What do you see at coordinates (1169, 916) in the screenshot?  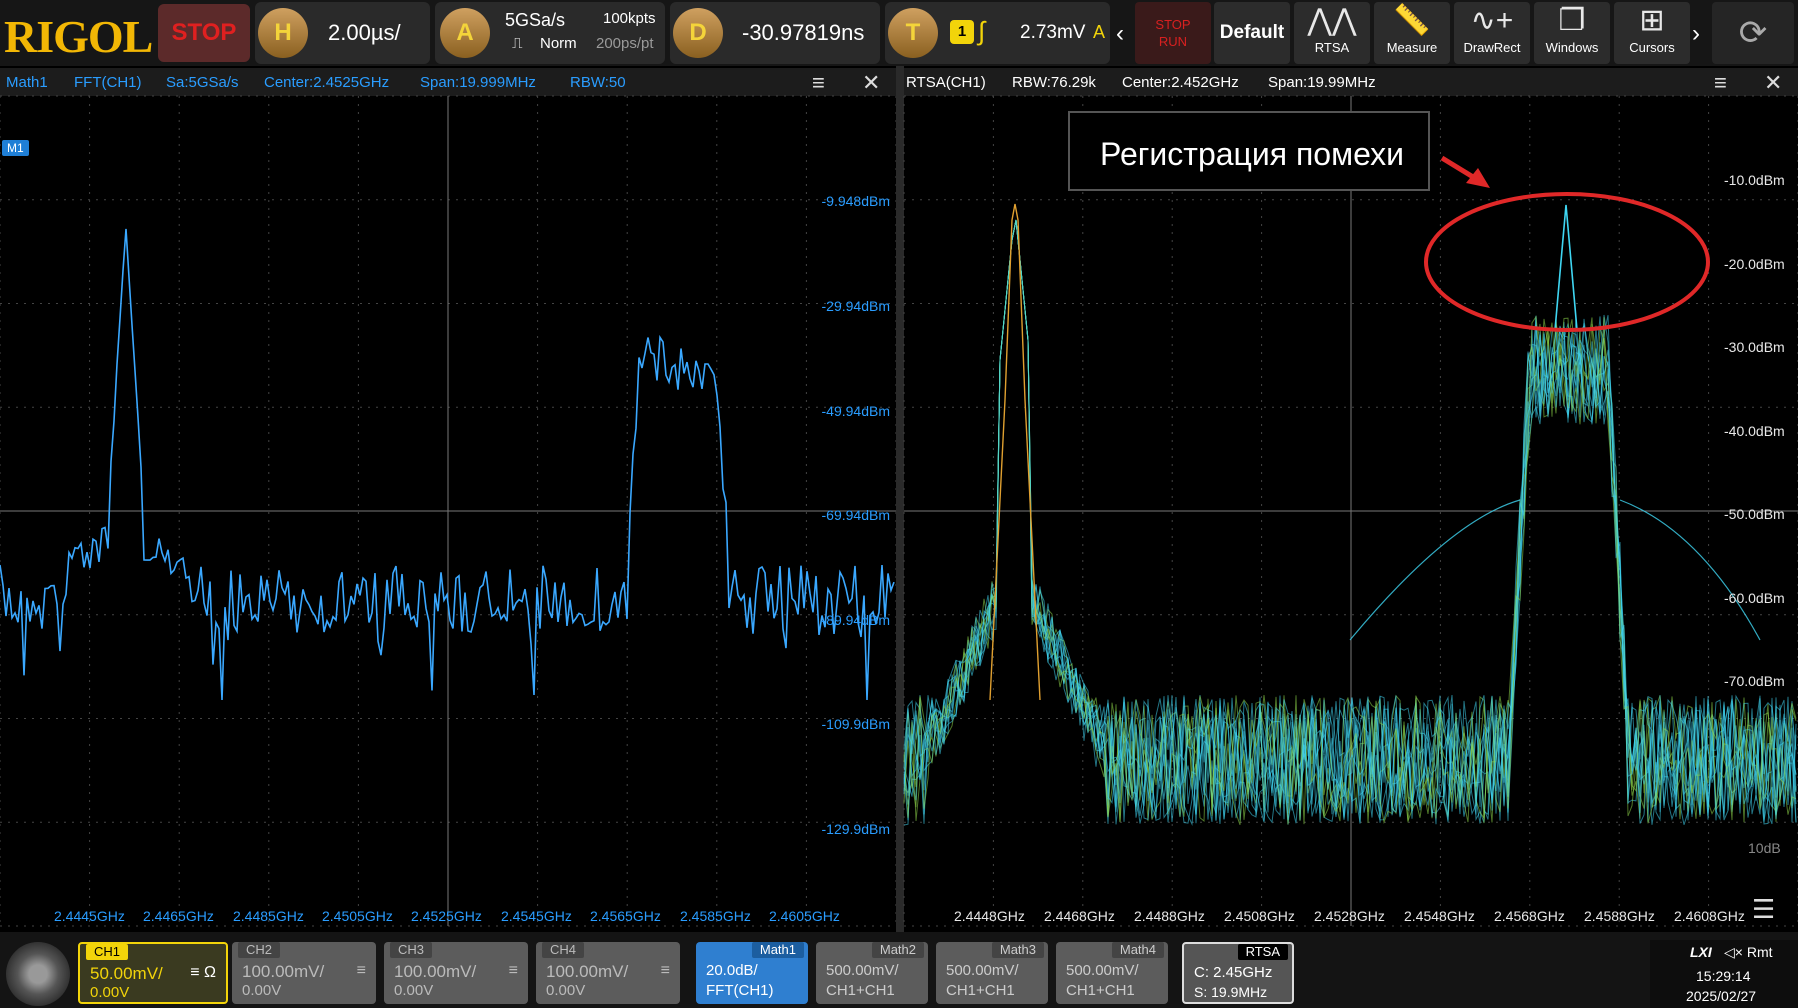 I see `rtsa-x-label: 2.4488GHz` at bounding box center [1169, 916].